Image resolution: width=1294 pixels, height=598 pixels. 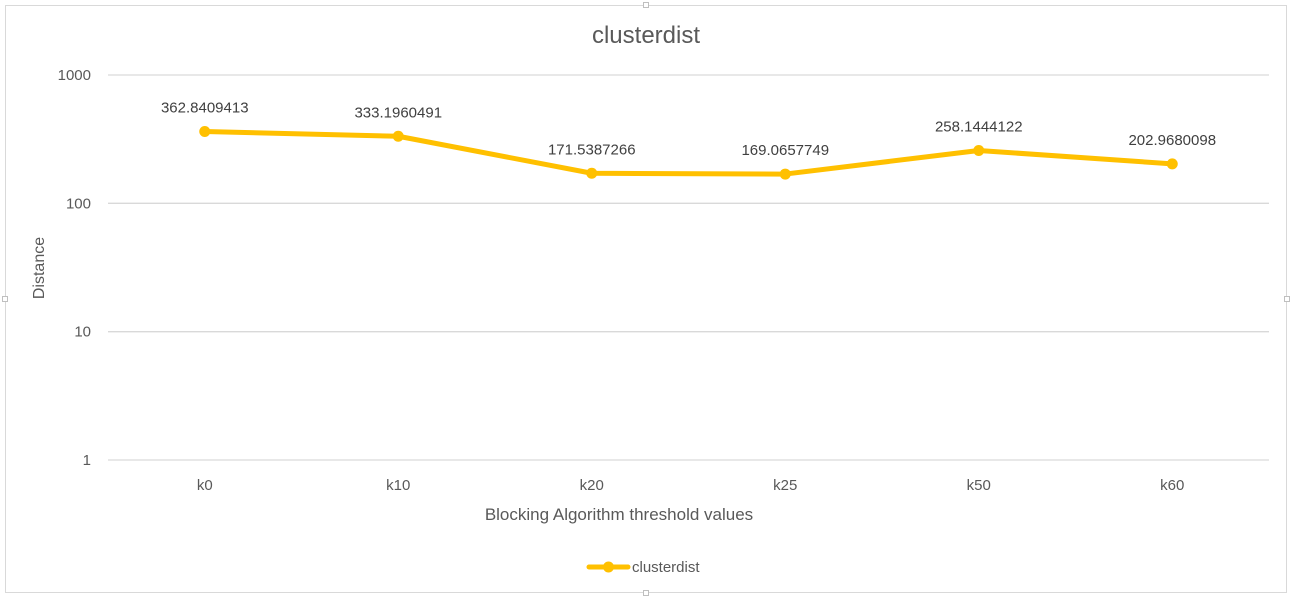 What do you see at coordinates (74, 75) in the screenshot?
I see `y-tick-label: 1000` at bounding box center [74, 75].